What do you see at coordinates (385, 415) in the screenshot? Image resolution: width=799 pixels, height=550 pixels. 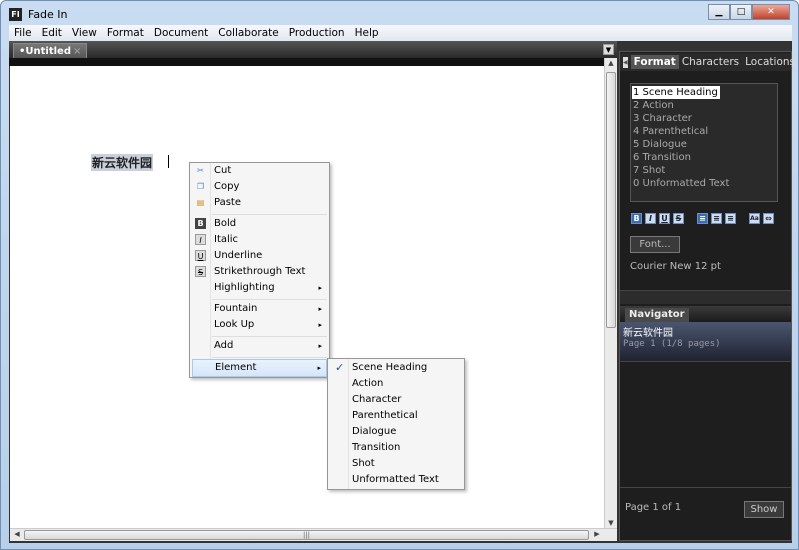 I see `submenu-item-label: Parenthetical` at bounding box center [385, 415].